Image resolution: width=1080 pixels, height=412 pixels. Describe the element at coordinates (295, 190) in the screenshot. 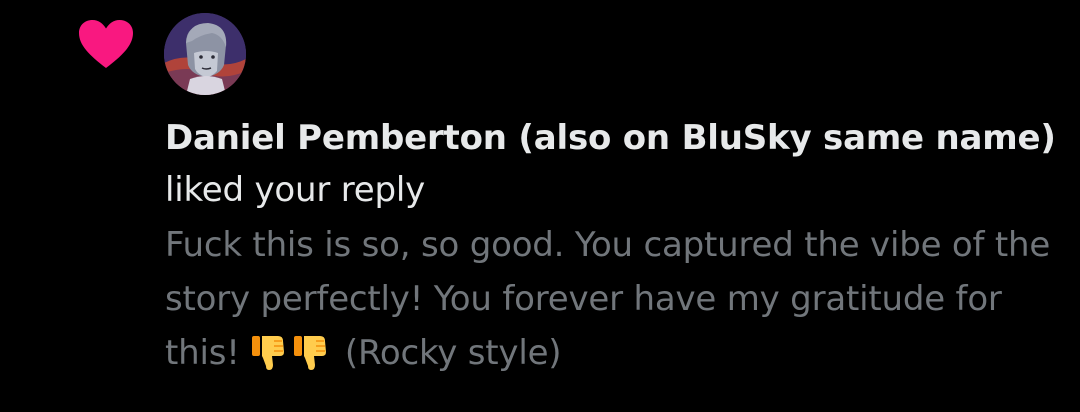

I see `action-text: liked your reply` at that location.